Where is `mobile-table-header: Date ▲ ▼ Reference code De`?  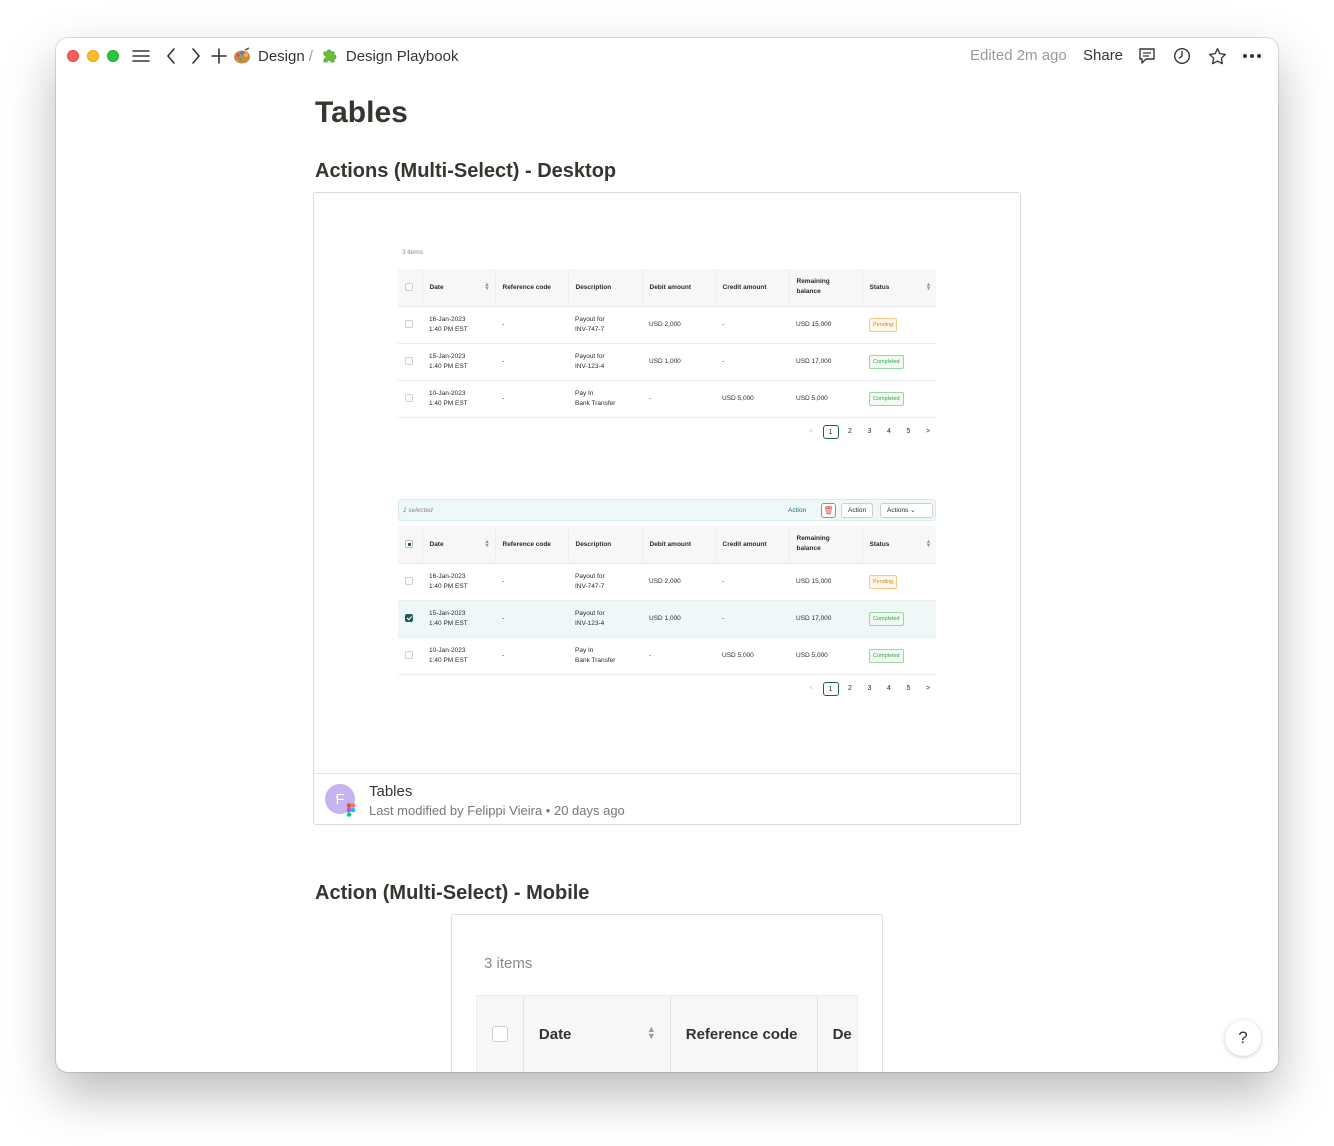
mobile-table-header: Date ▲ ▼ Reference code De is located at coordinates (667, 1033).